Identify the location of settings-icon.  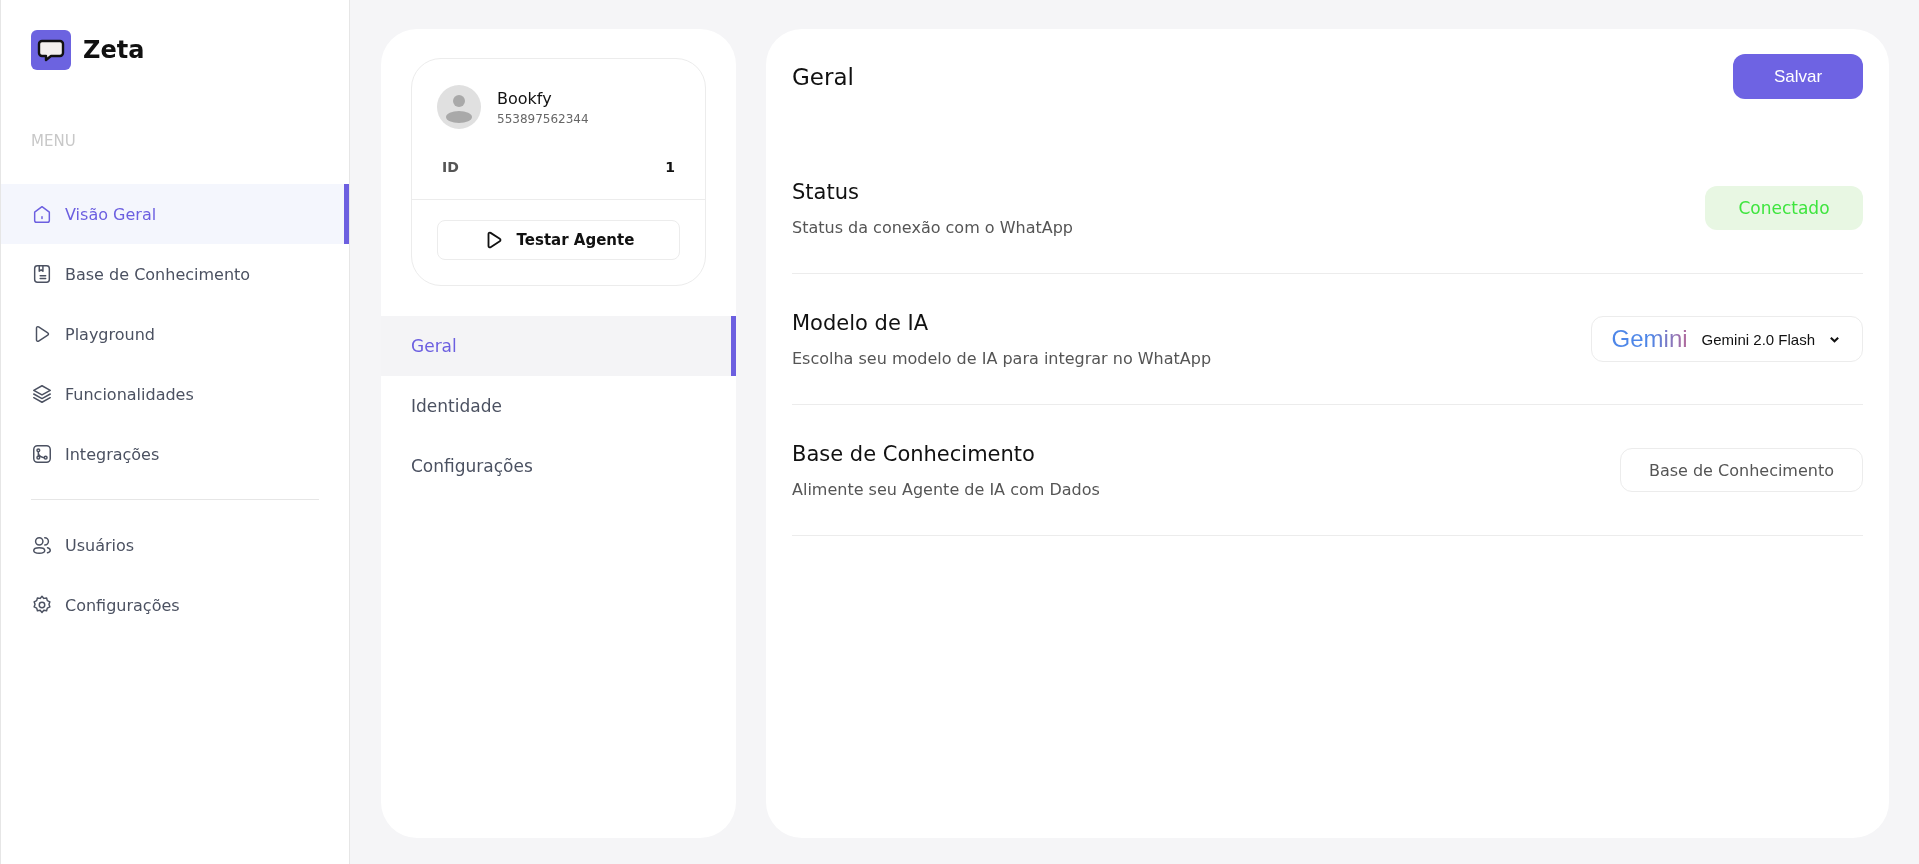
(42, 605).